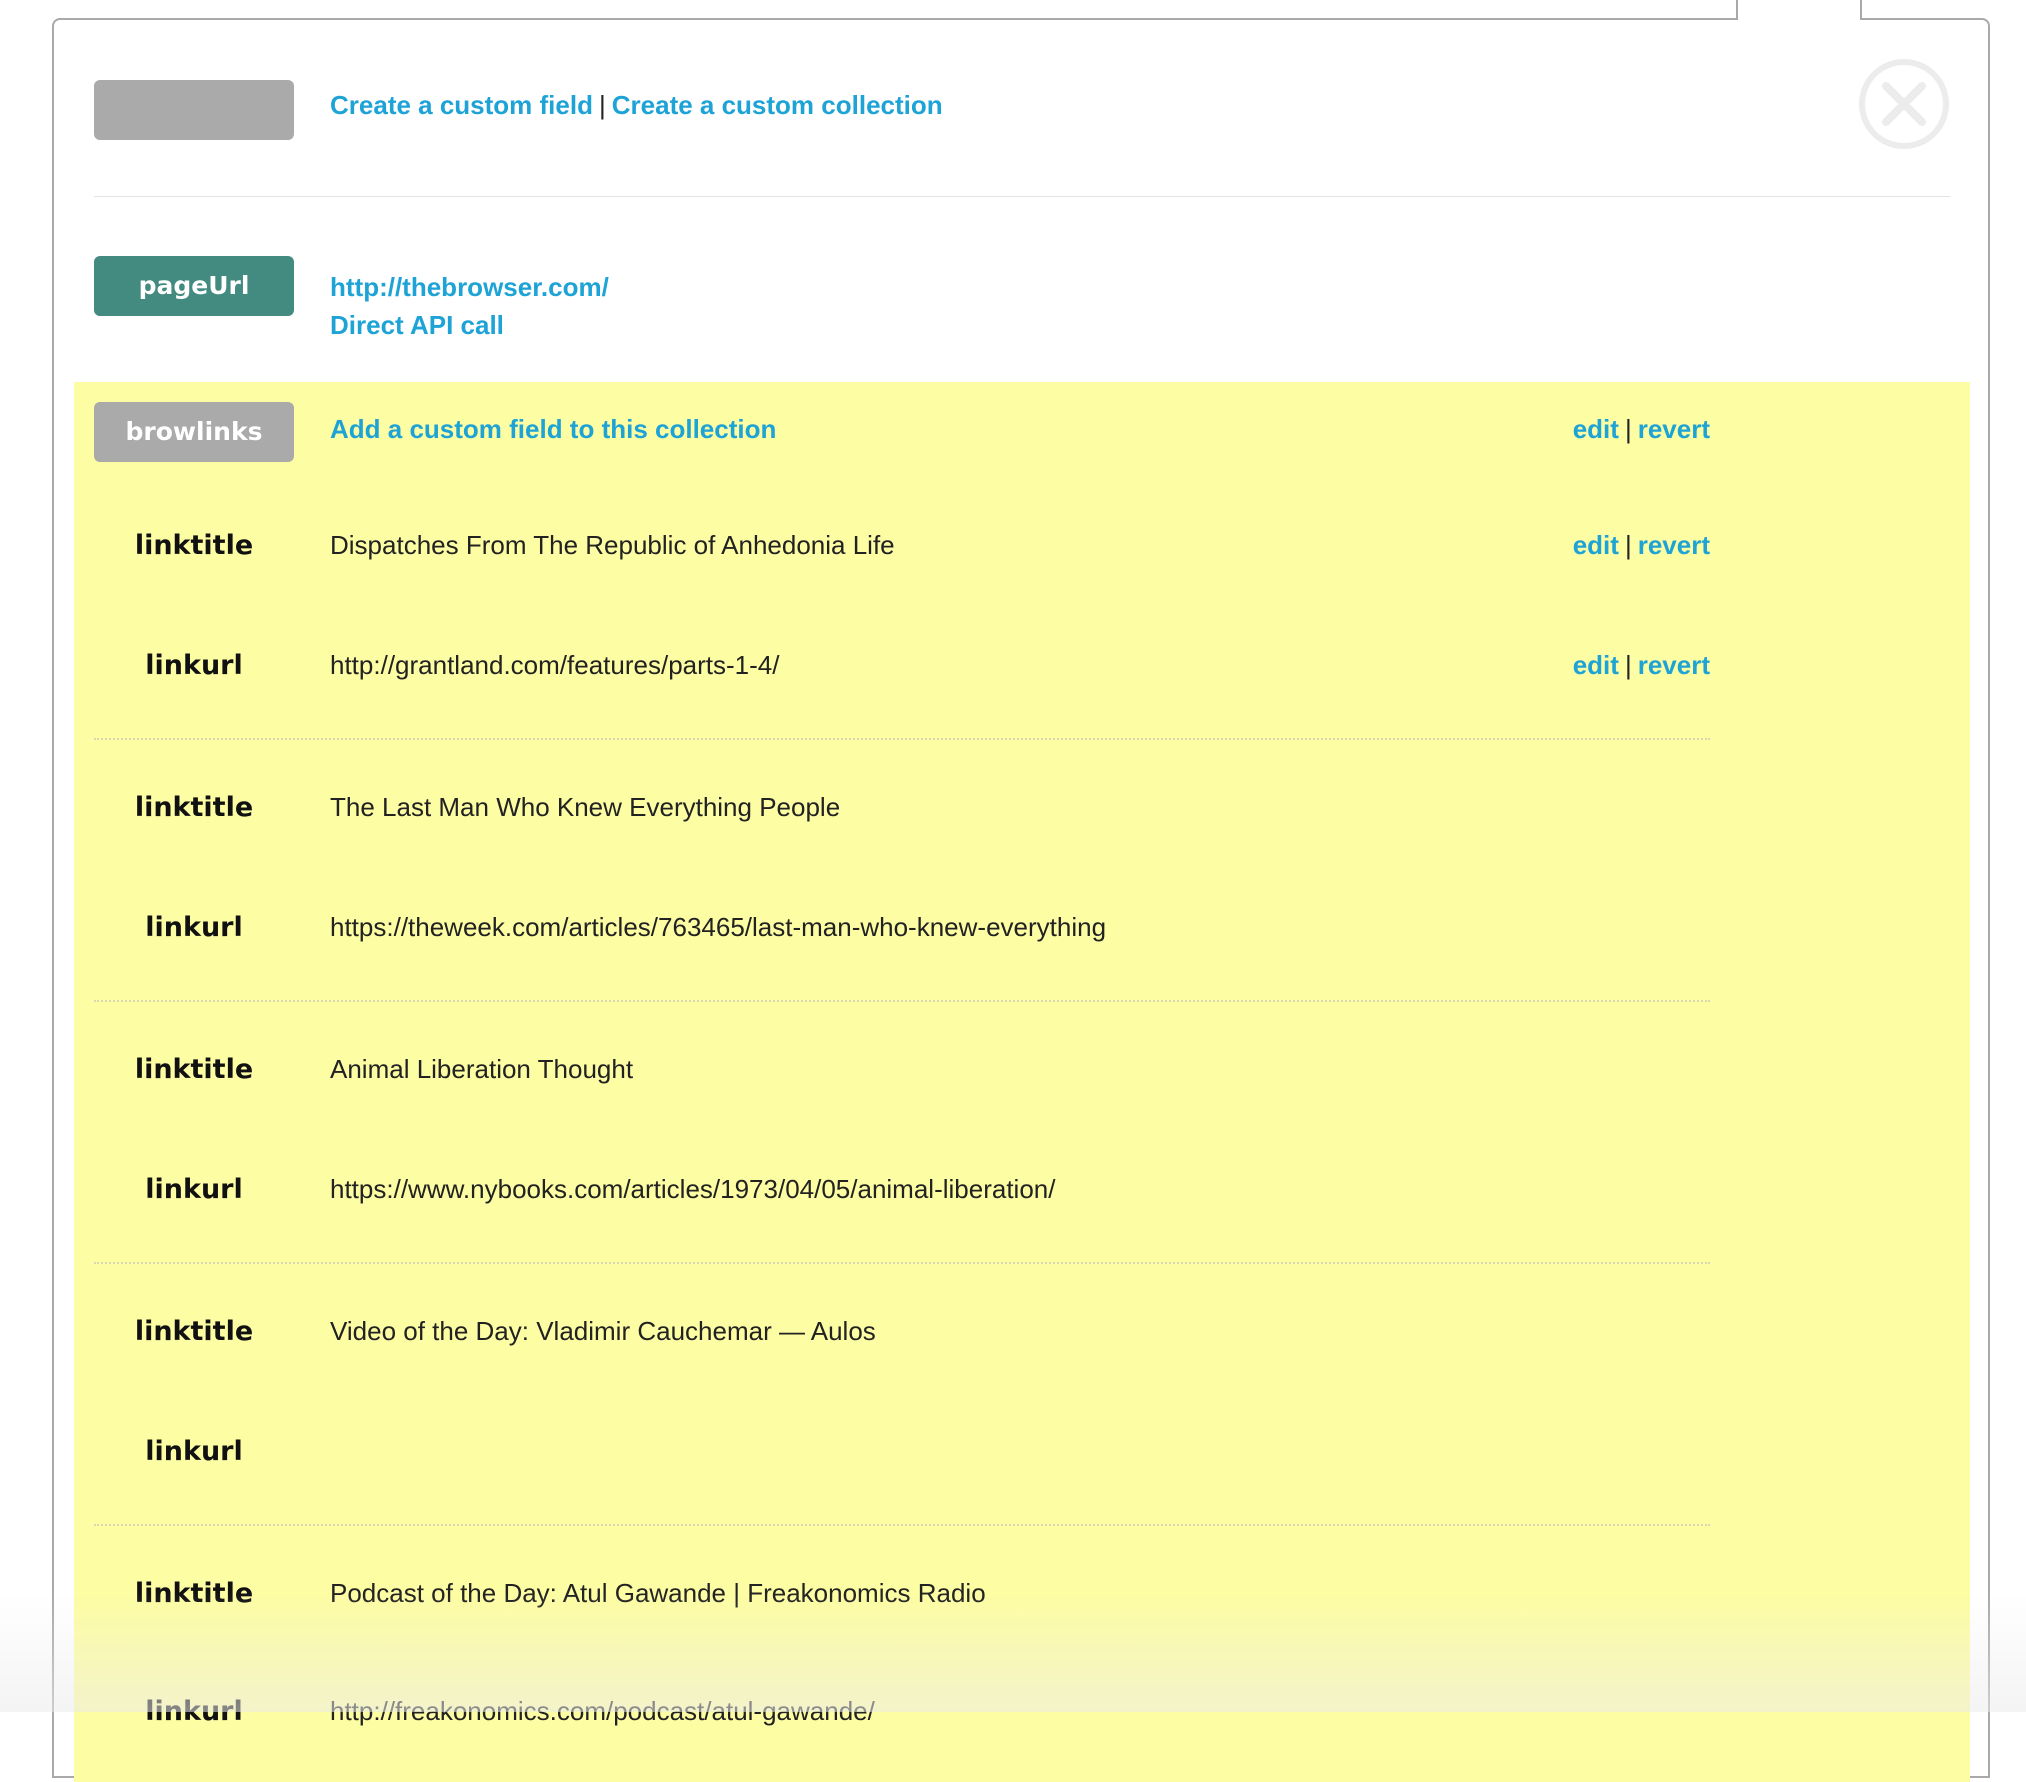 This screenshot has height=1782, width=2026. I want to click on field-name-pageurl: pageUrl, so click(194, 286).